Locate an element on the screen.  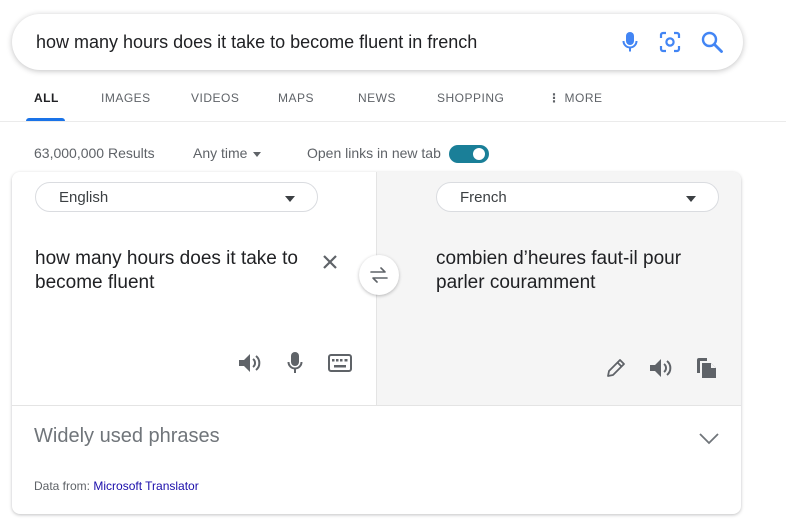
tab-shopping: SHOPPING is located at coordinates (470, 98).